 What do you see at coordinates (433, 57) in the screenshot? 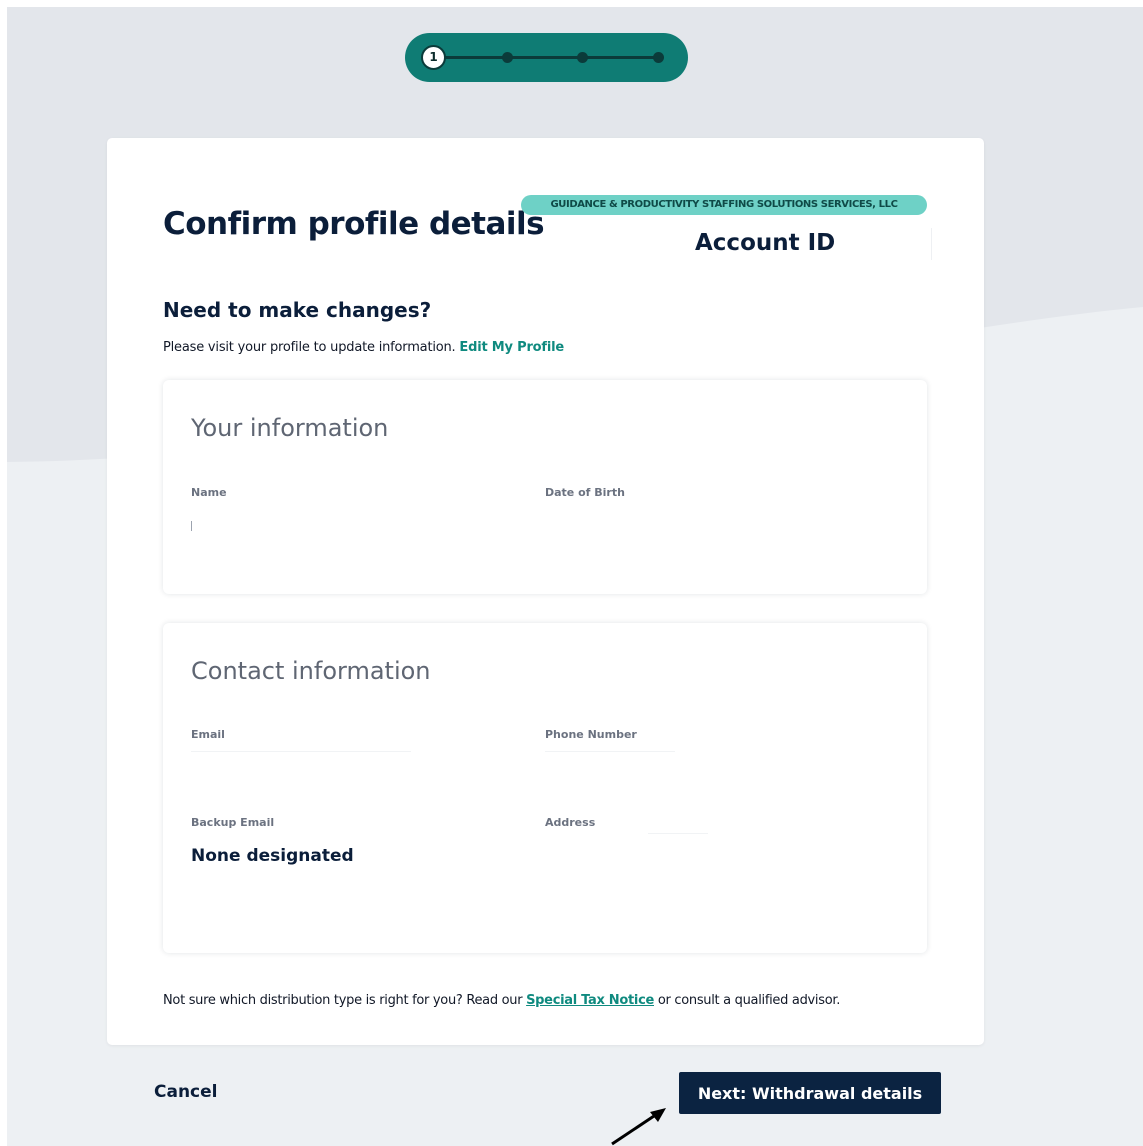
I see `step-1-active: 1` at bounding box center [433, 57].